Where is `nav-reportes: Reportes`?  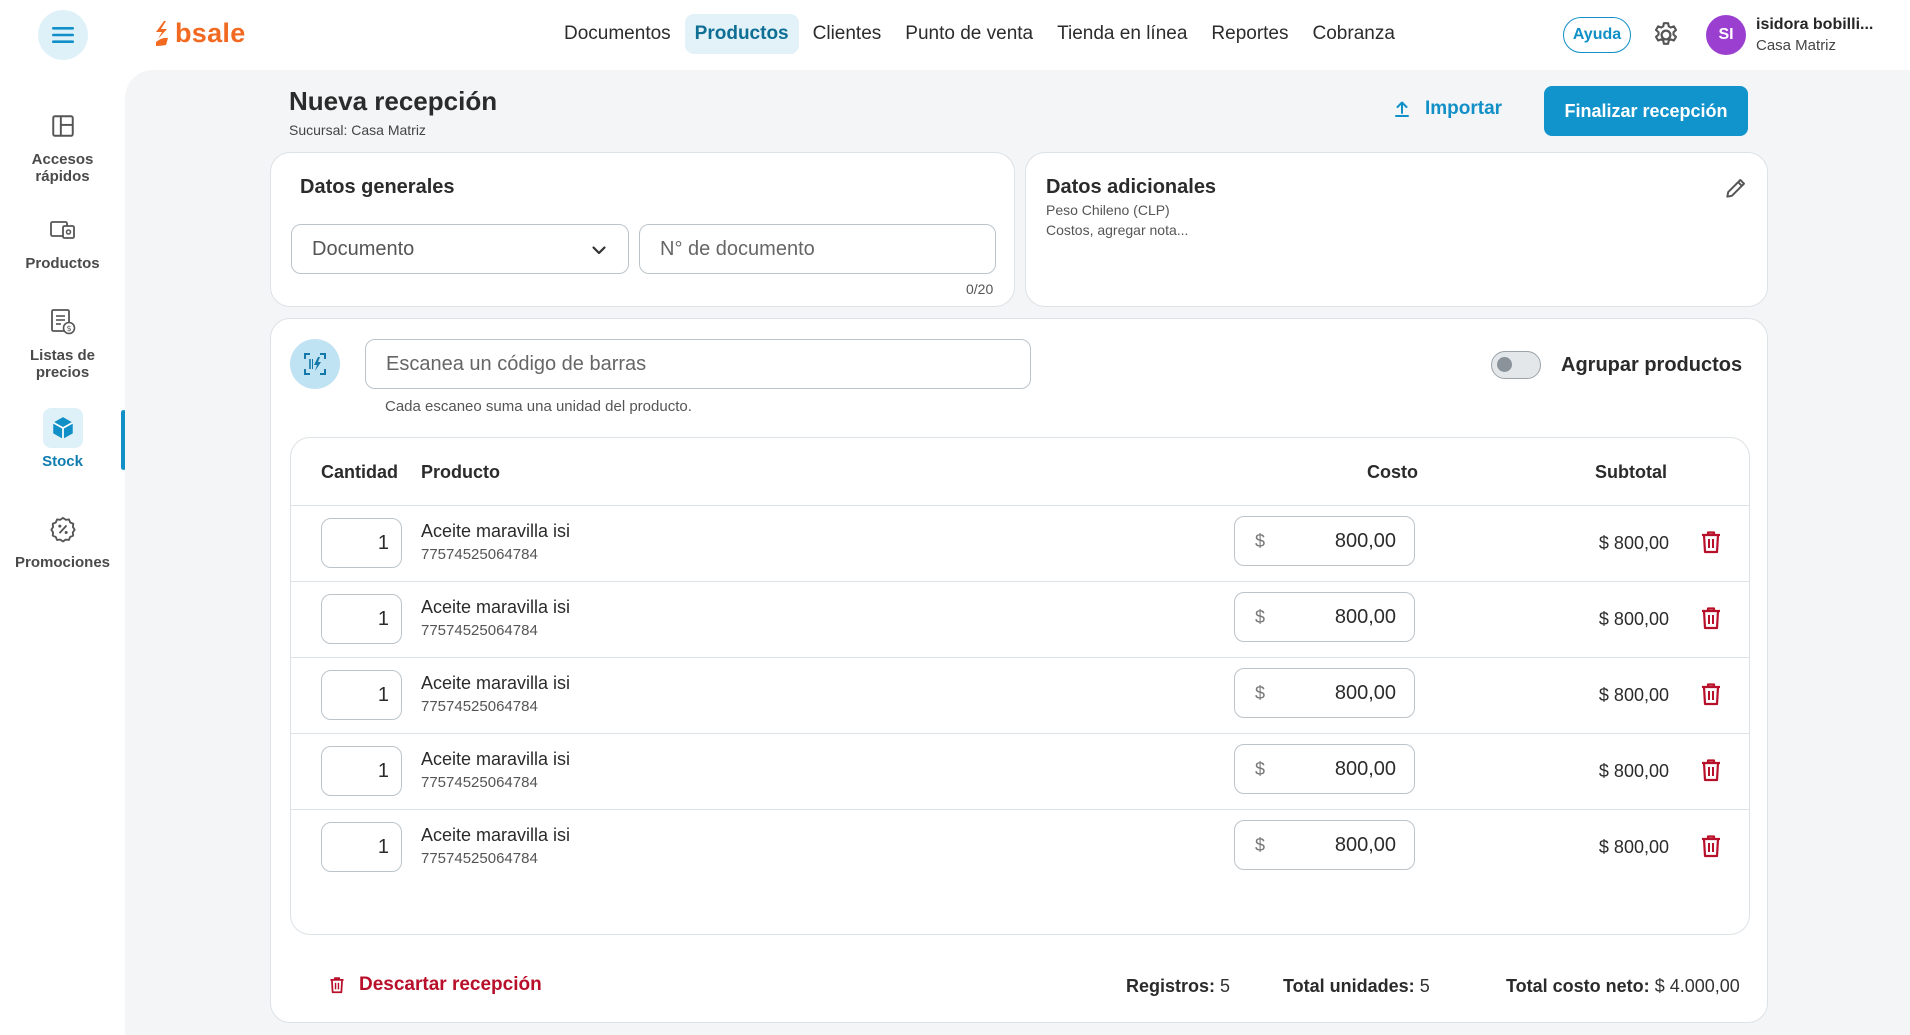 nav-reportes: Reportes is located at coordinates (1249, 34).